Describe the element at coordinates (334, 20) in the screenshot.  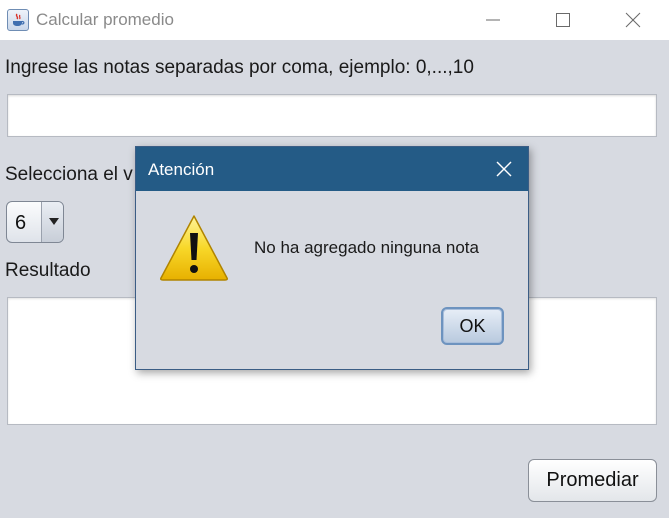
I see `window-titlebar: Calcular promedio` at that location.